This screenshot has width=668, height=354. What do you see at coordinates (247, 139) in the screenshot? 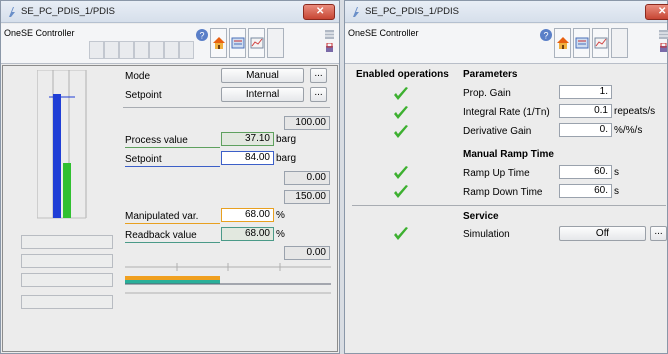
I see `pv-value: 37.10` at bounding box center [247, 139].